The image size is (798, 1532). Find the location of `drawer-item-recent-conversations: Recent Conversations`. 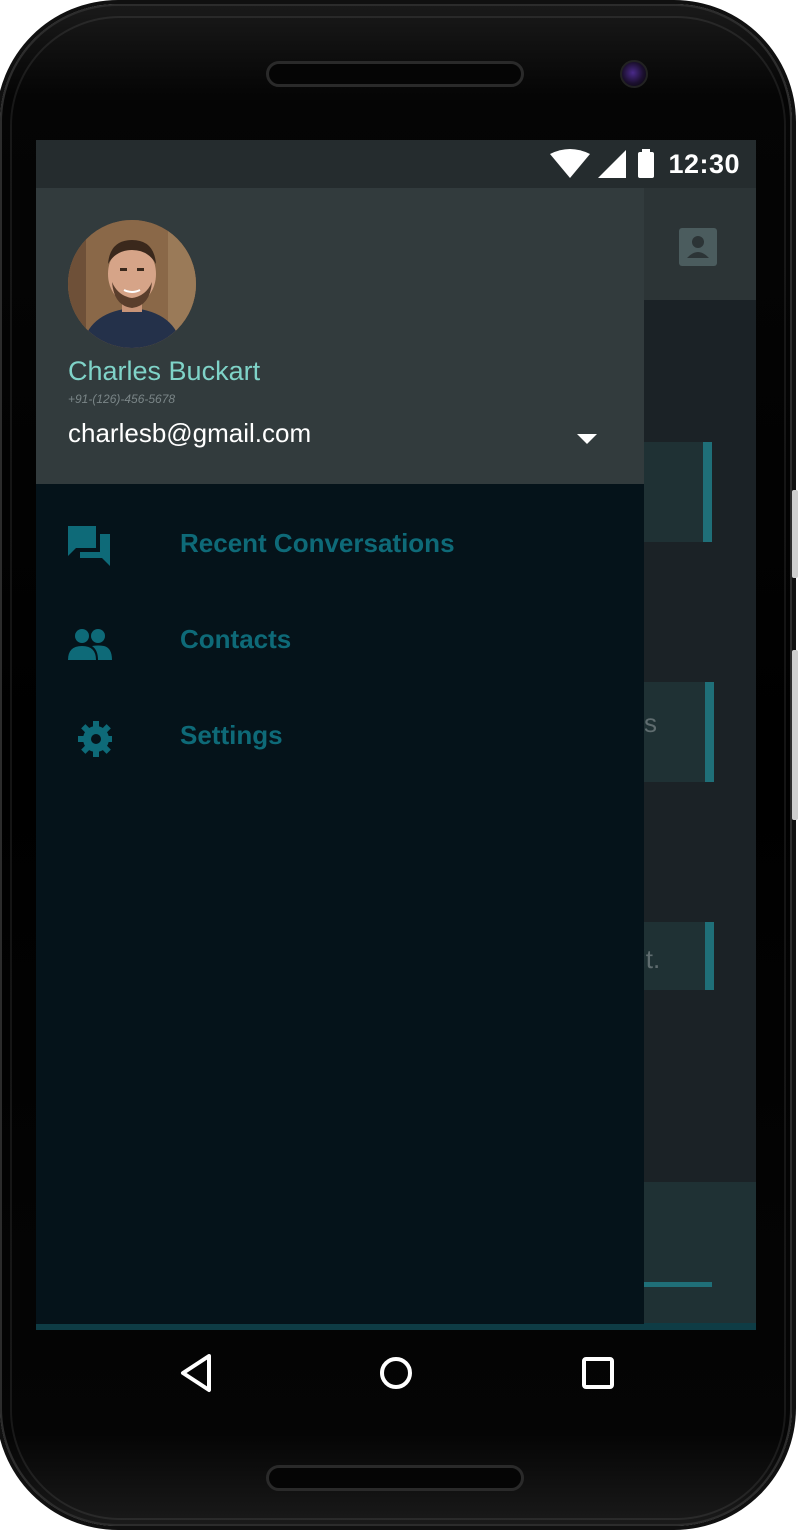

drawer-item-recent-conversations: Recent Conversations is located at coordinates (340, 546).